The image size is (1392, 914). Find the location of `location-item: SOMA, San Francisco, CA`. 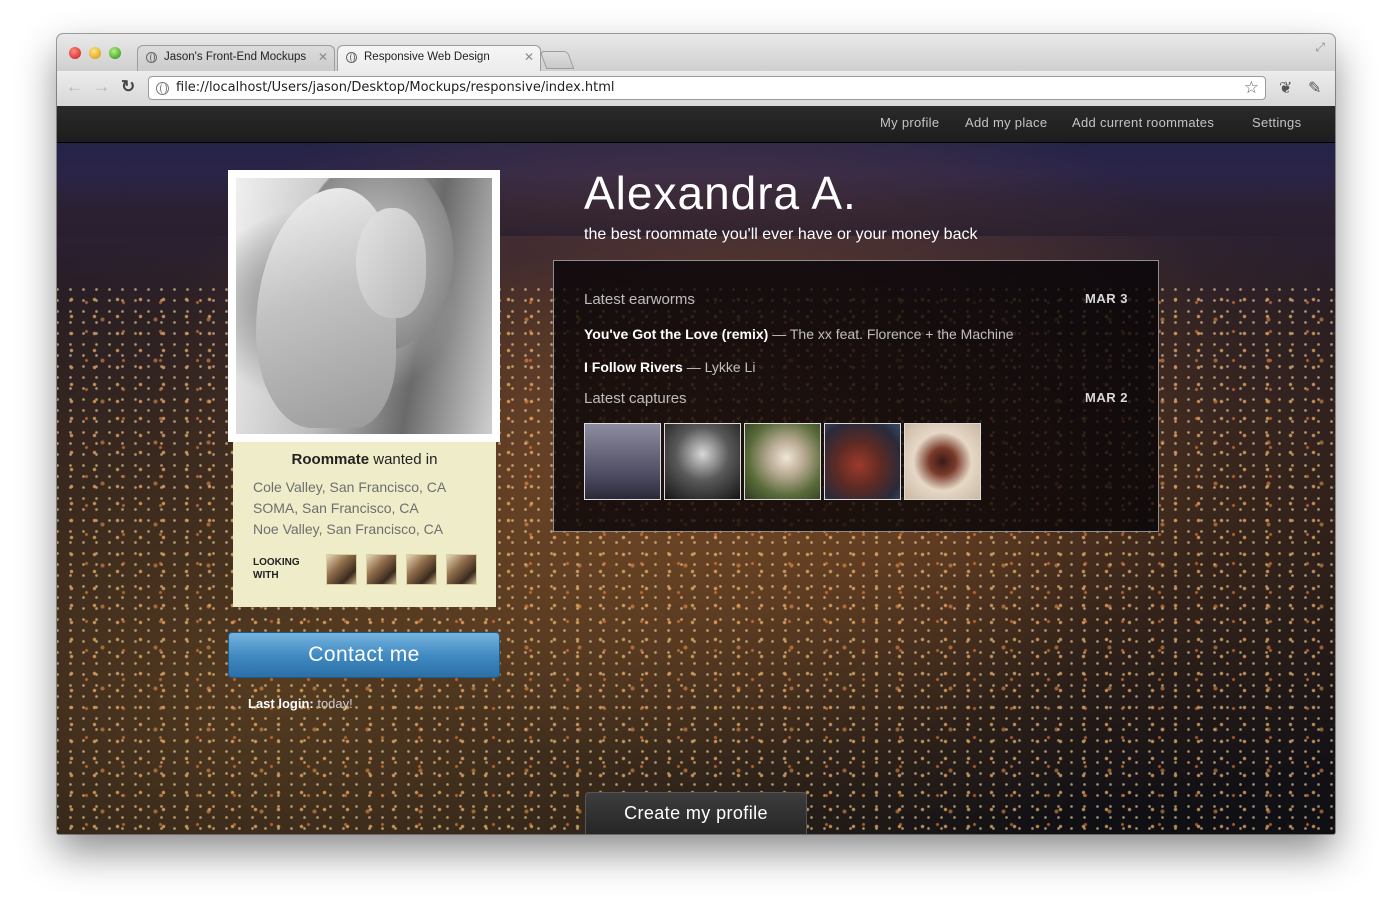

location-item: SOMA, San Francisco, CA is located at coordinates (336, 508).